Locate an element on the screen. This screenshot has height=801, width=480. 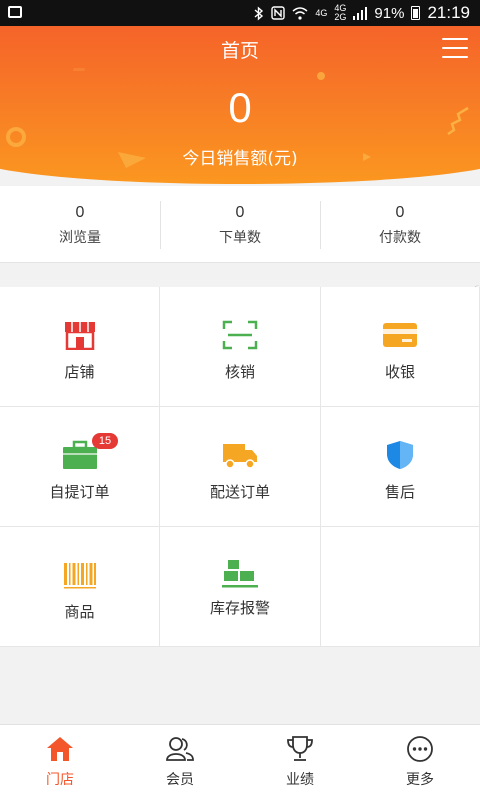
grid-item-stock-alert: 库存报警 is located at coordinates (240, 587).